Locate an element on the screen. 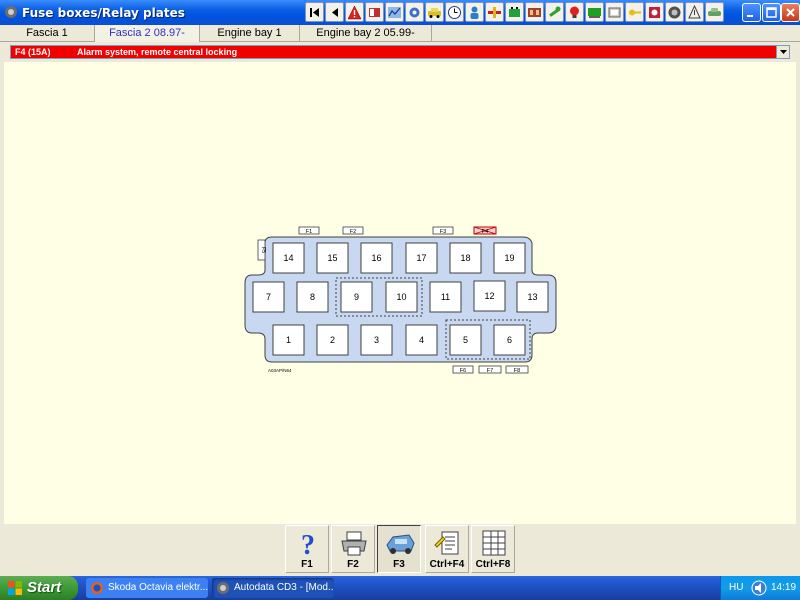  table-button-label: Ctrl+F8 is located at coordinates (493, 564).